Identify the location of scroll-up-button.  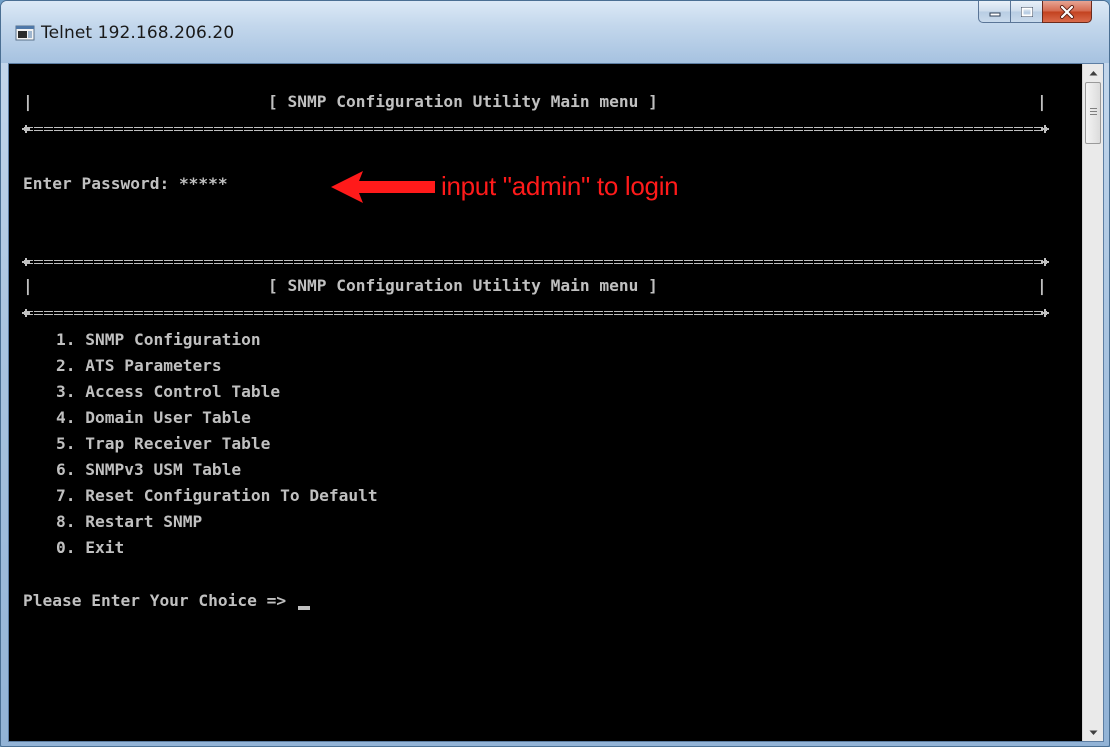
(1093, 72).